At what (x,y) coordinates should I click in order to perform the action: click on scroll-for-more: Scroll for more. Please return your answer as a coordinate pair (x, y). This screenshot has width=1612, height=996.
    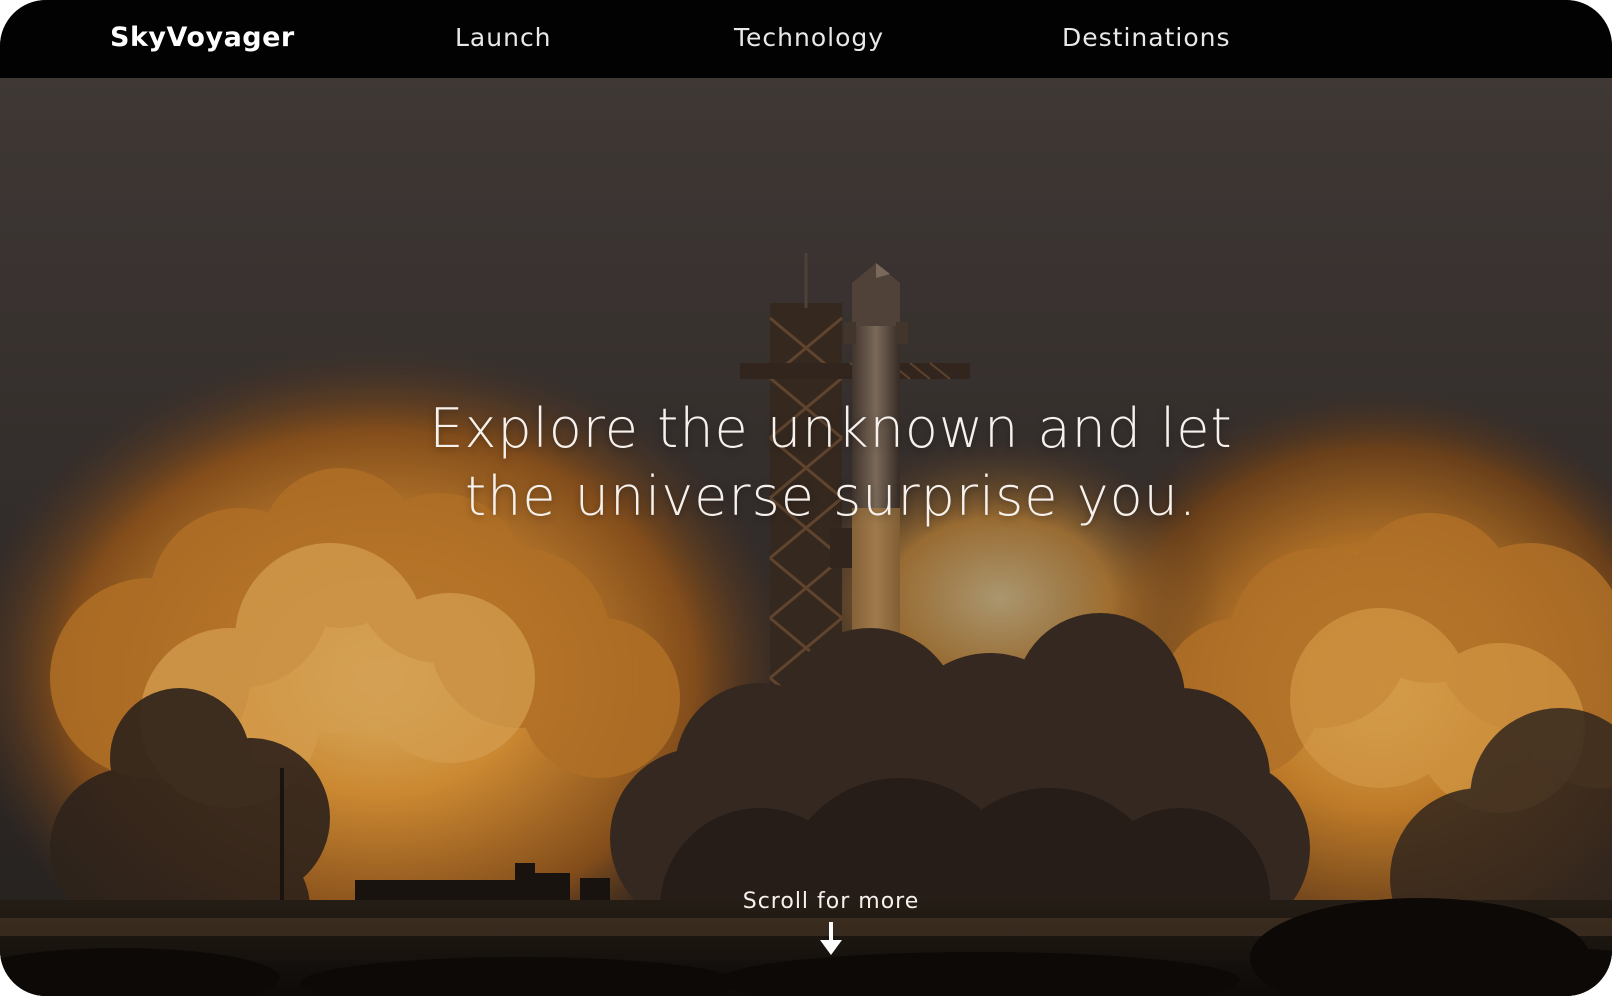
    Looking at the image, I should click on (806, 922).